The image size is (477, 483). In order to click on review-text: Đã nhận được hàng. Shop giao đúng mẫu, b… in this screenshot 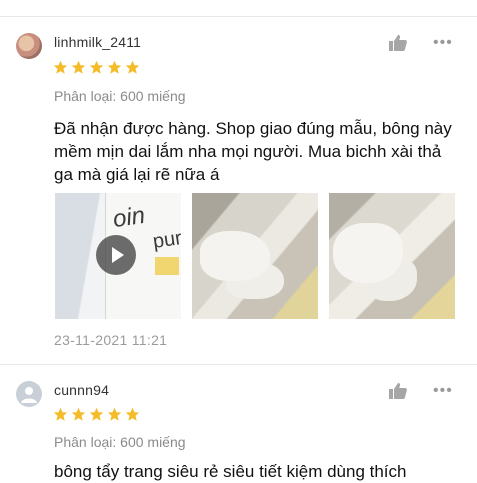, I will do `click(253, 151)`.